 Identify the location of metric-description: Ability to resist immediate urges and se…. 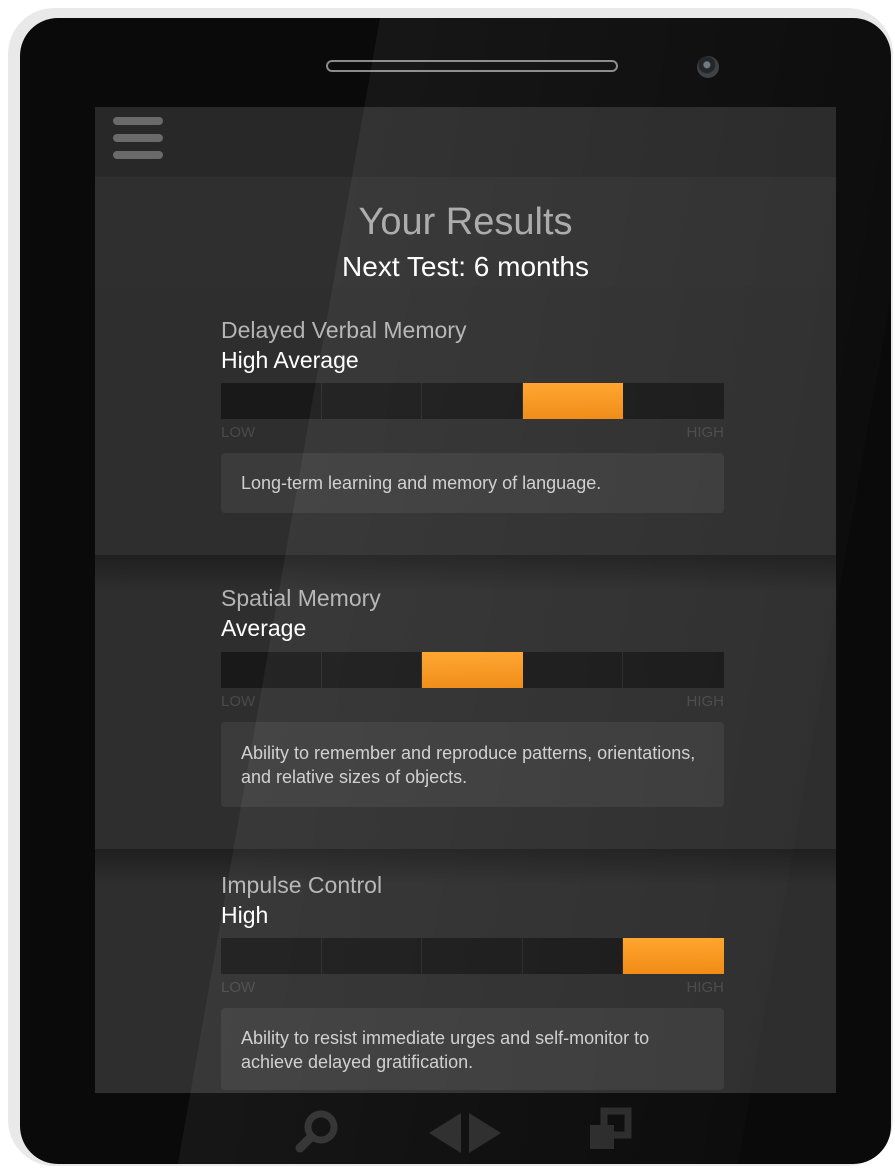
(472, 1049).